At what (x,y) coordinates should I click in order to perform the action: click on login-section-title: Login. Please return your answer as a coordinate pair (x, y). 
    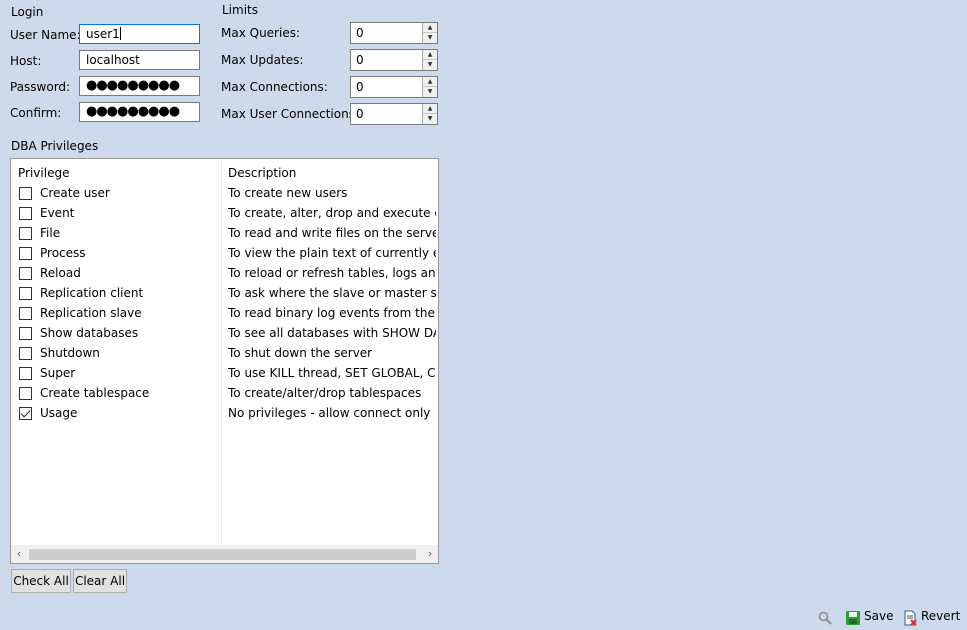
    Looking at the image, I should click on (27, 12).